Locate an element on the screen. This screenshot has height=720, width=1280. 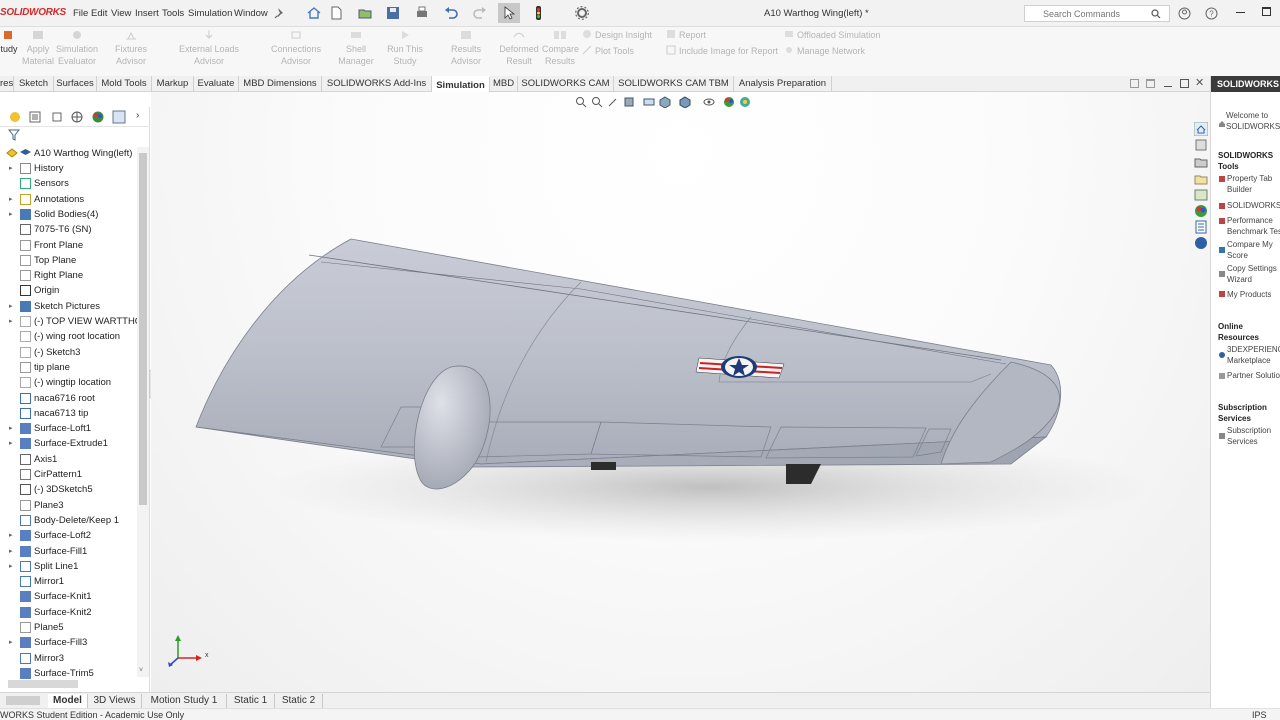
tab-sketch: Sketch is located at coordinates (34, 84).